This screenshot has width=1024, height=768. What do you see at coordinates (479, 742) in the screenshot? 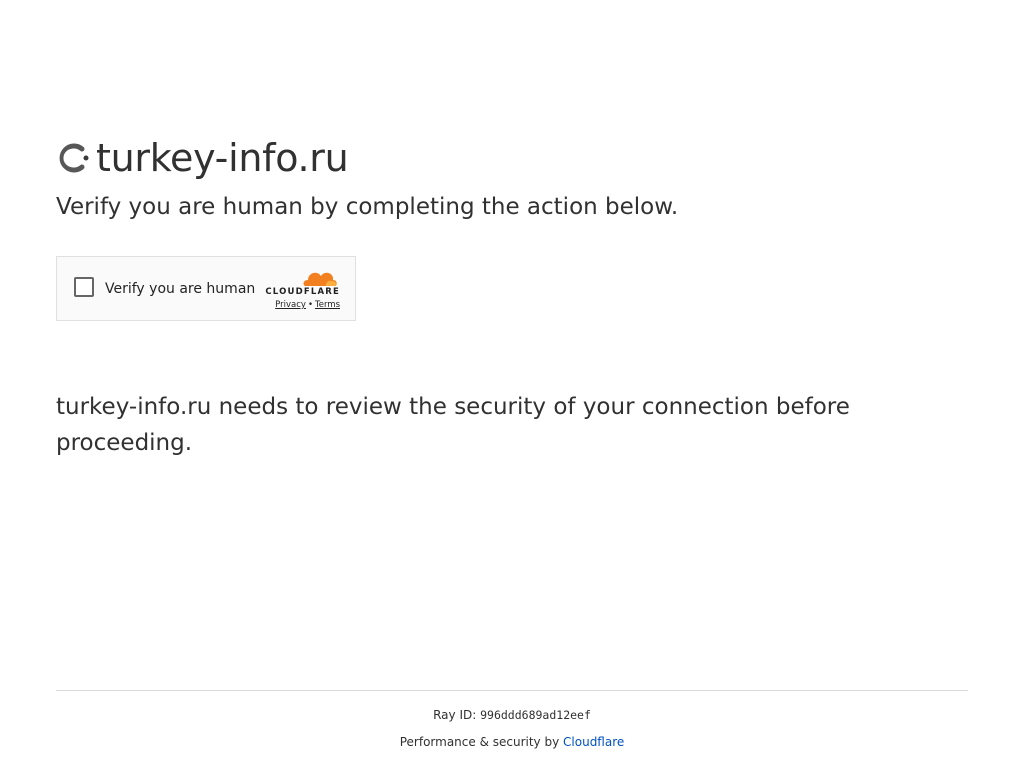
I see `performance-text: Performance & security by` at bounding box center [479, 742].